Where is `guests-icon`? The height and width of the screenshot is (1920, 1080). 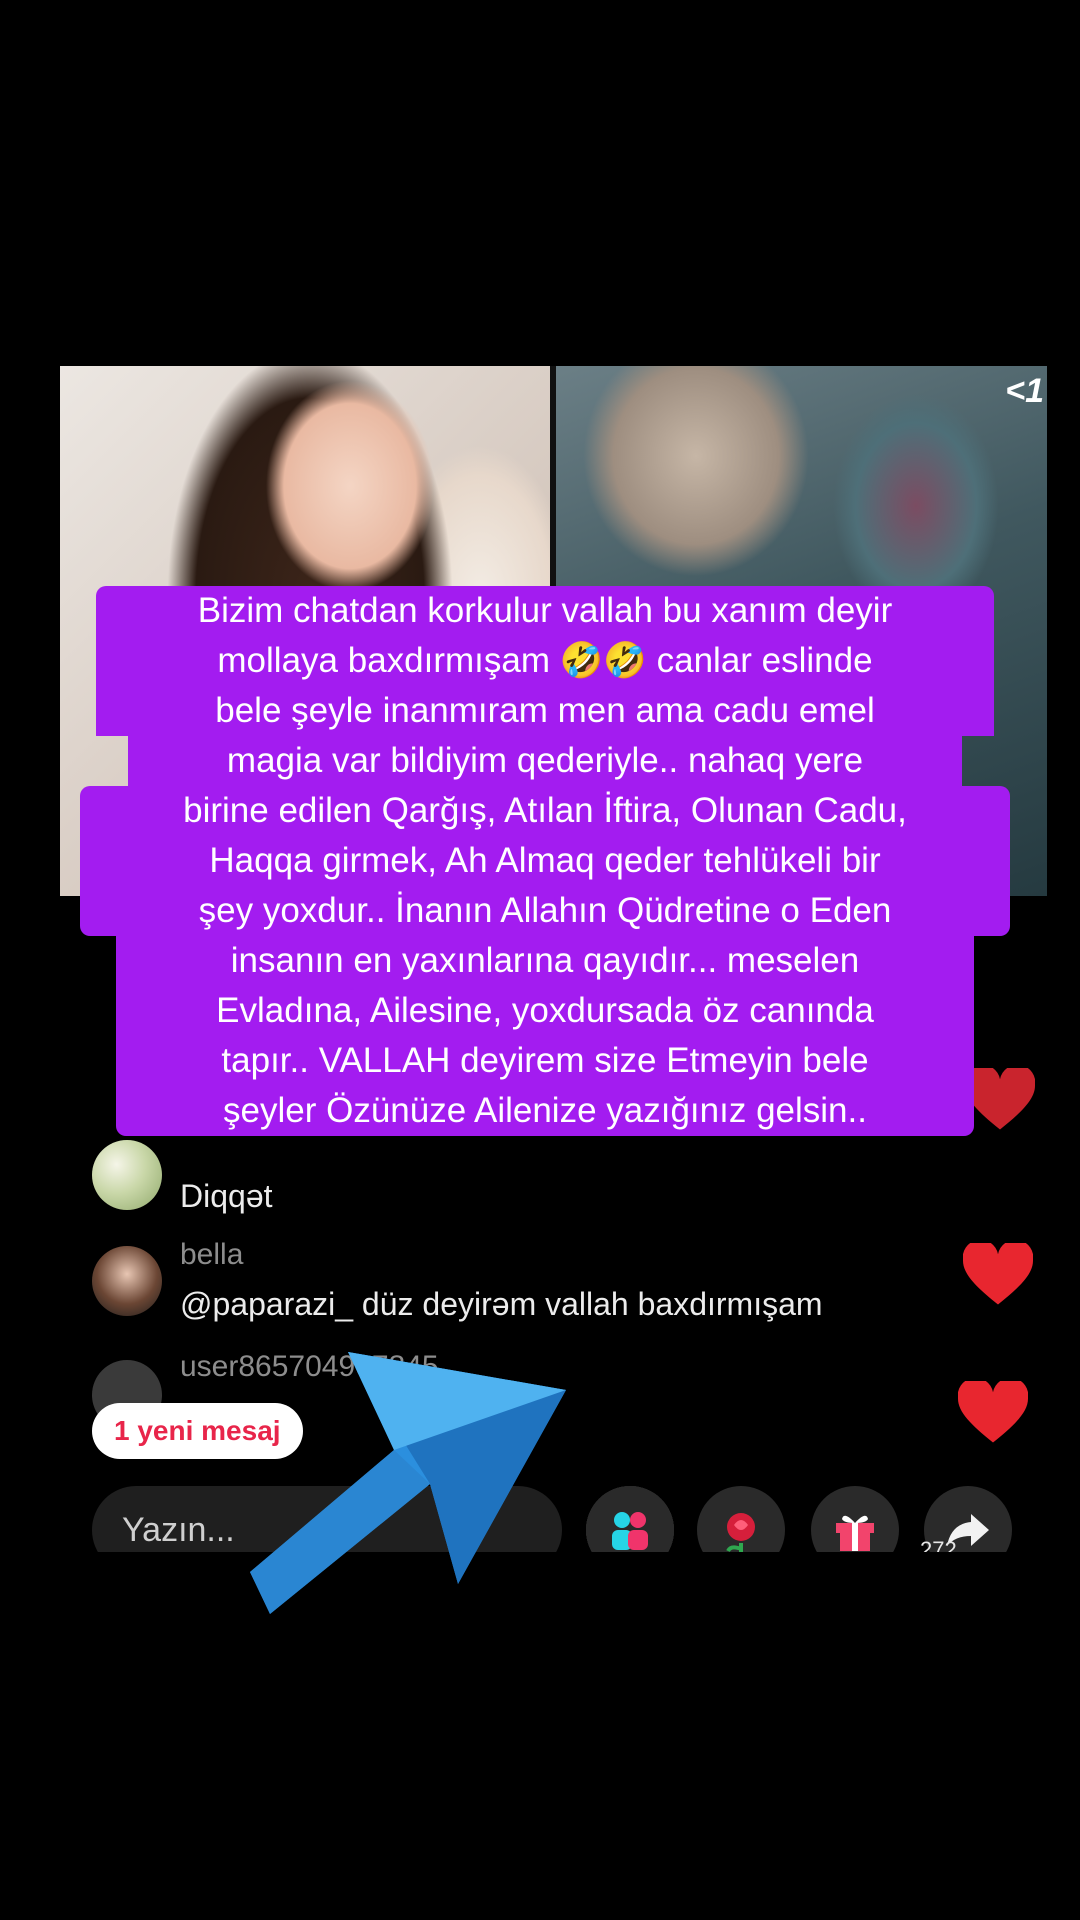 guests-icon is located at coordinates (630, 1531).